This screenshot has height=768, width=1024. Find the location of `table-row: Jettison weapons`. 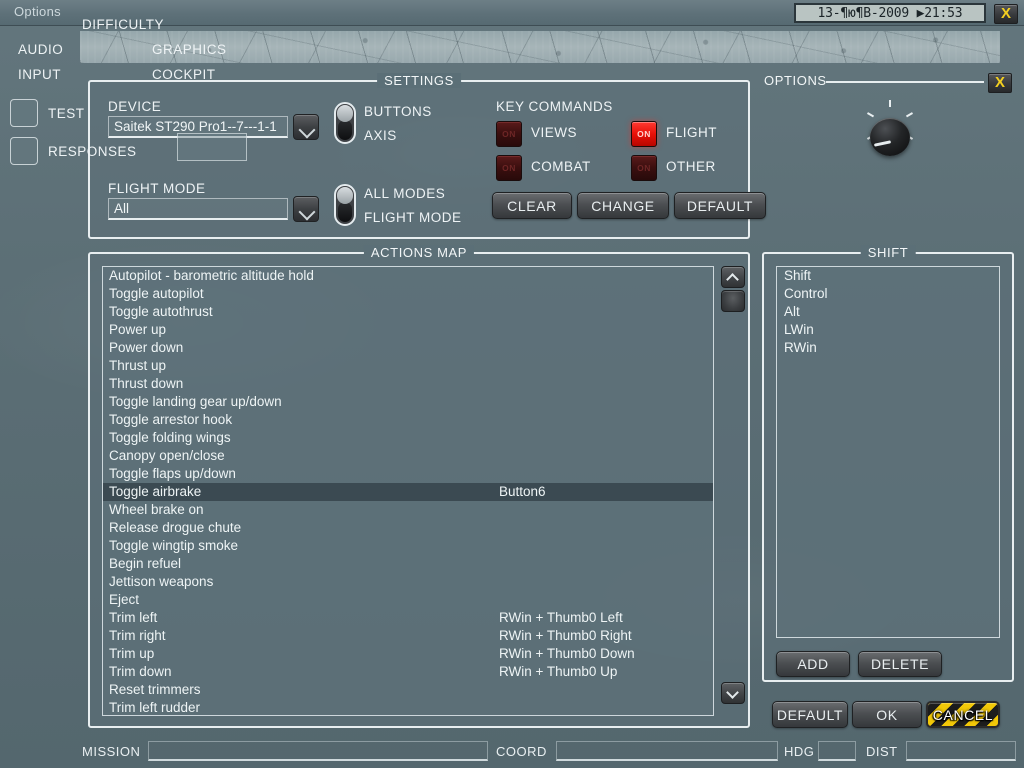

table-row: Jettison weapons is located at coordinates (408, 582).